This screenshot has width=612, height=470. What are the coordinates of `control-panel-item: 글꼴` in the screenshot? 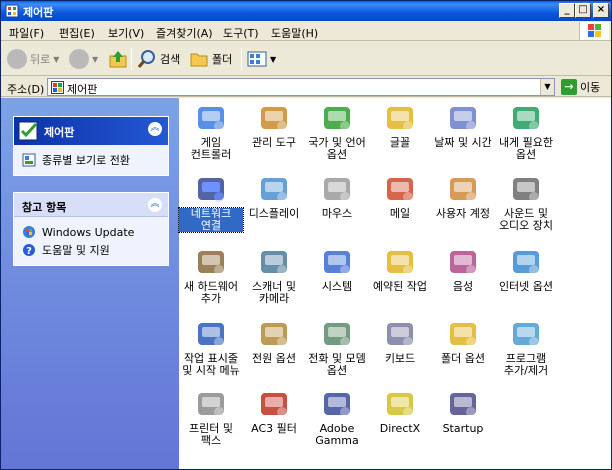 It's located at (400, 125).